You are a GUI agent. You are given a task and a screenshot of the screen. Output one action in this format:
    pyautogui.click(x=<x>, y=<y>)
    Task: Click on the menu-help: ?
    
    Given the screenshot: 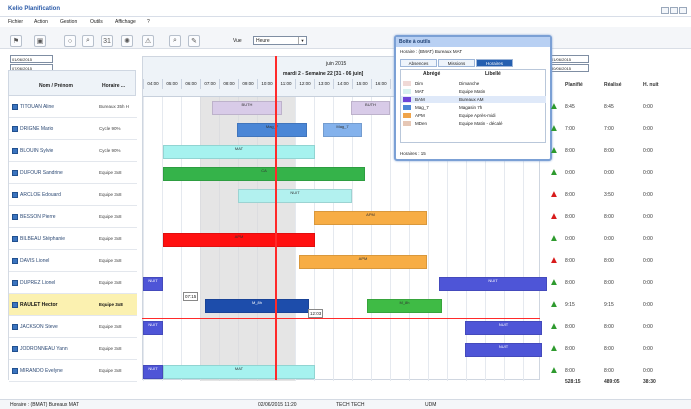 What is the action you would take?
    pyautogui.click(x=148, y=22)
    